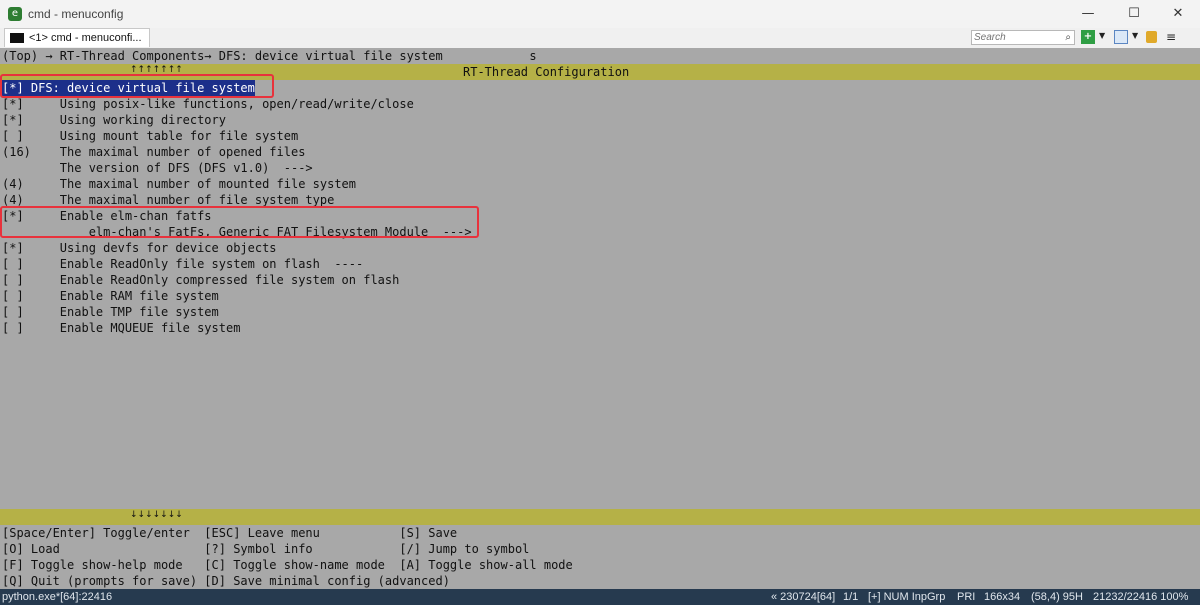 The height and width of the screenshot is (605, 1200). I want to click on status-cursor: (58,4) 95H, so click(1057, 597).